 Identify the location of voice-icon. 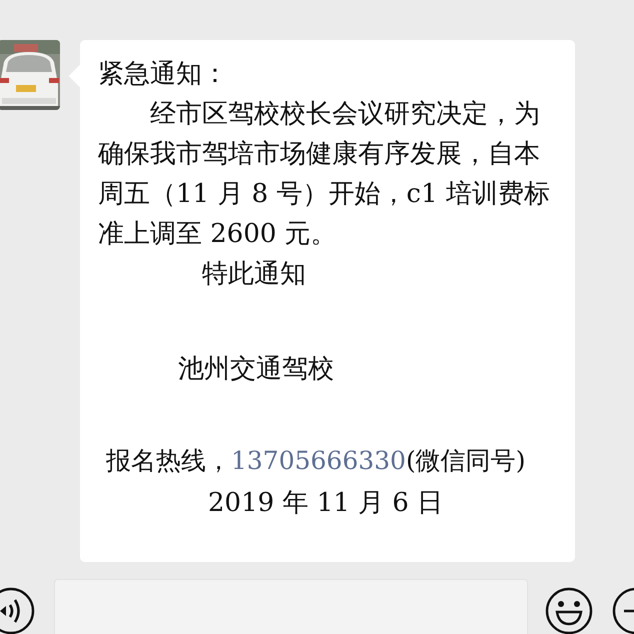
(17, 610).